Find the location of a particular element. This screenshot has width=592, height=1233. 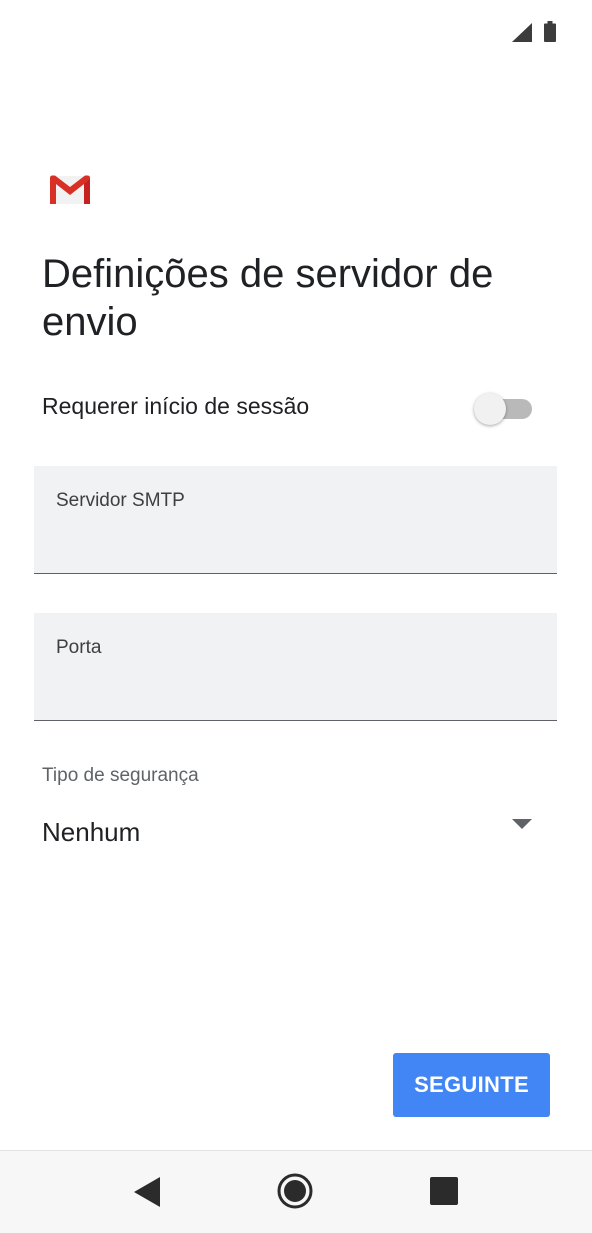

smtp-server-field: Servidor SMTP is located at coordinates (295, 520).